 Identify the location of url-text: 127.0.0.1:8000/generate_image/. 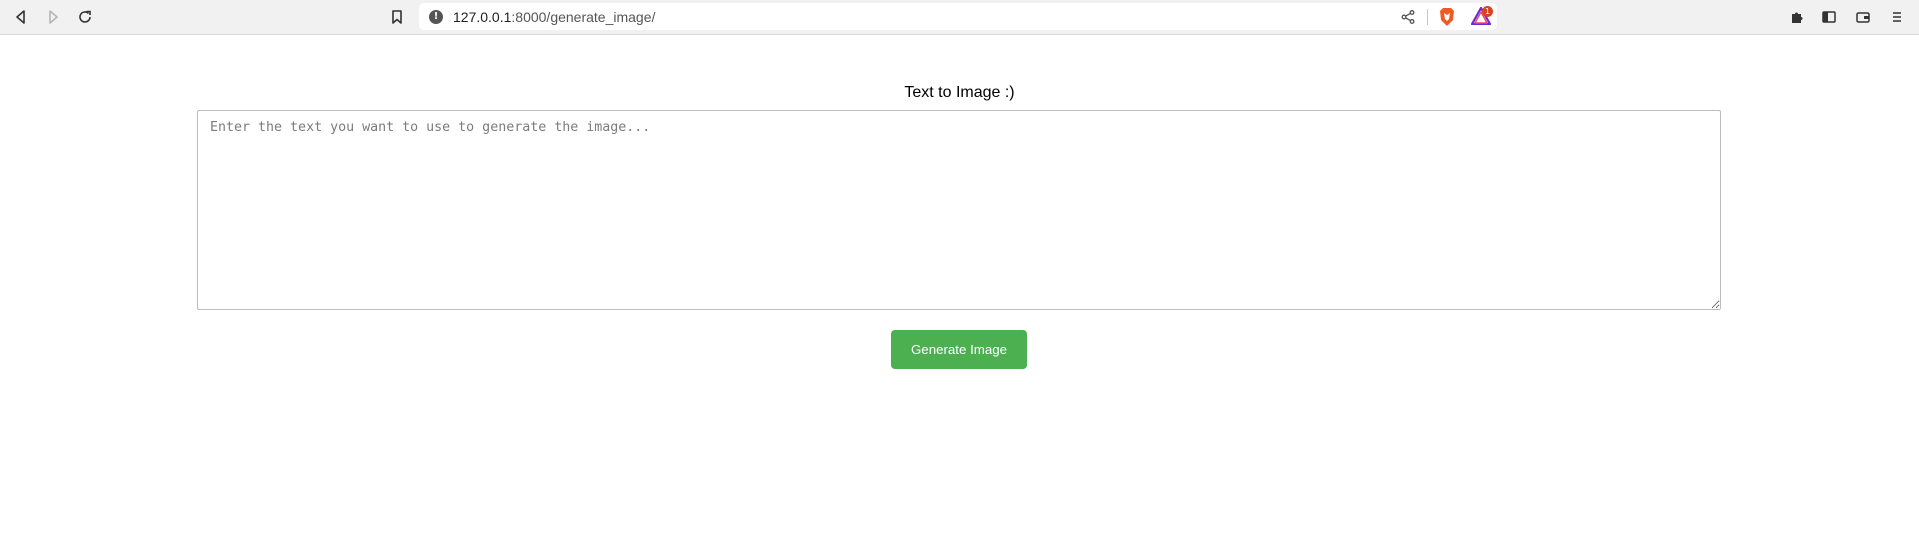
(554, 17).